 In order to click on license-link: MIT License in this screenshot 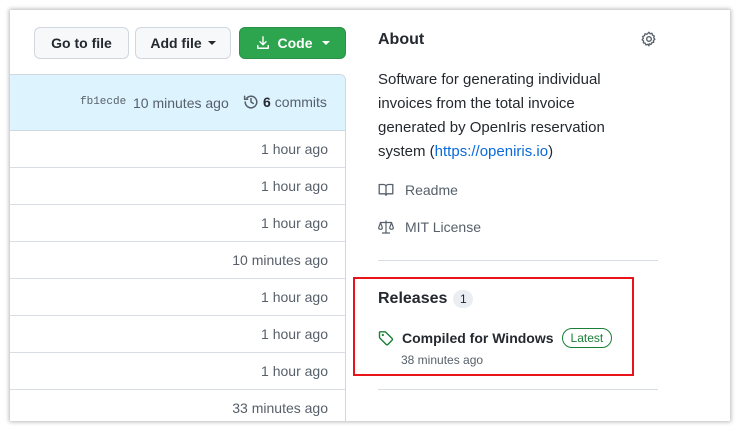, I will do `click(429, 227)`.